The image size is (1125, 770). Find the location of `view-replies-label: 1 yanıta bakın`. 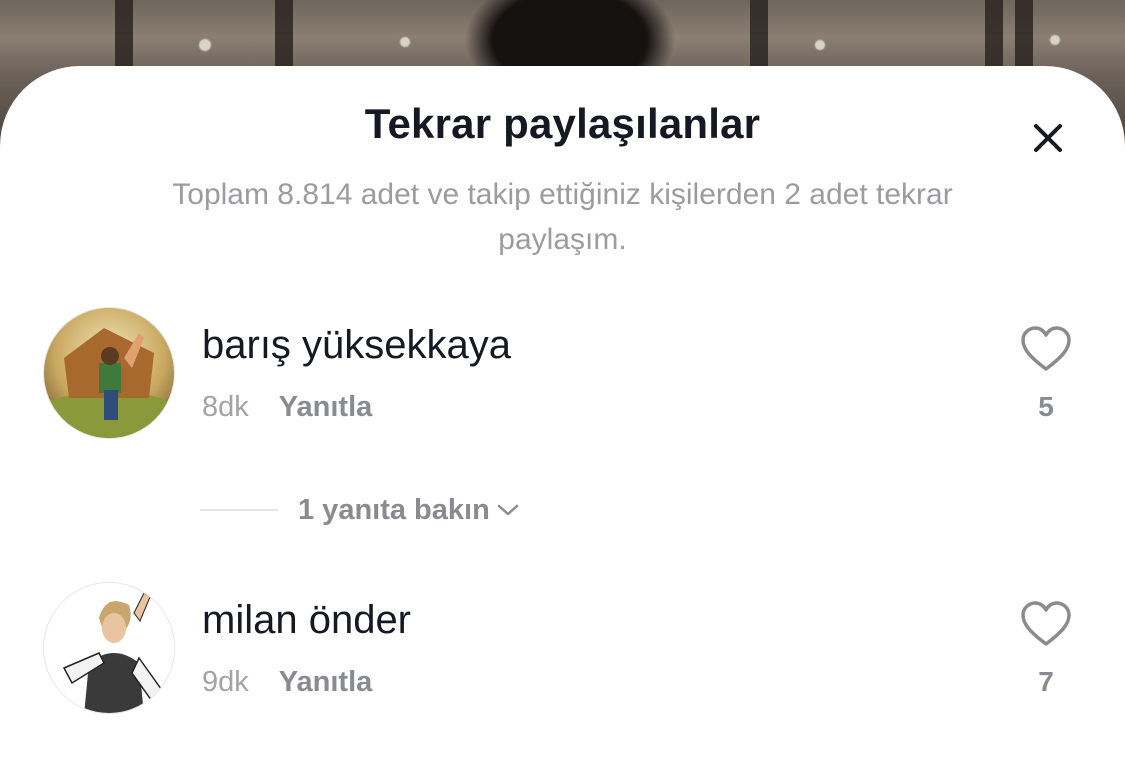

view-replies-label: 1 yanıta bakın is located at coordinates (394, 509).